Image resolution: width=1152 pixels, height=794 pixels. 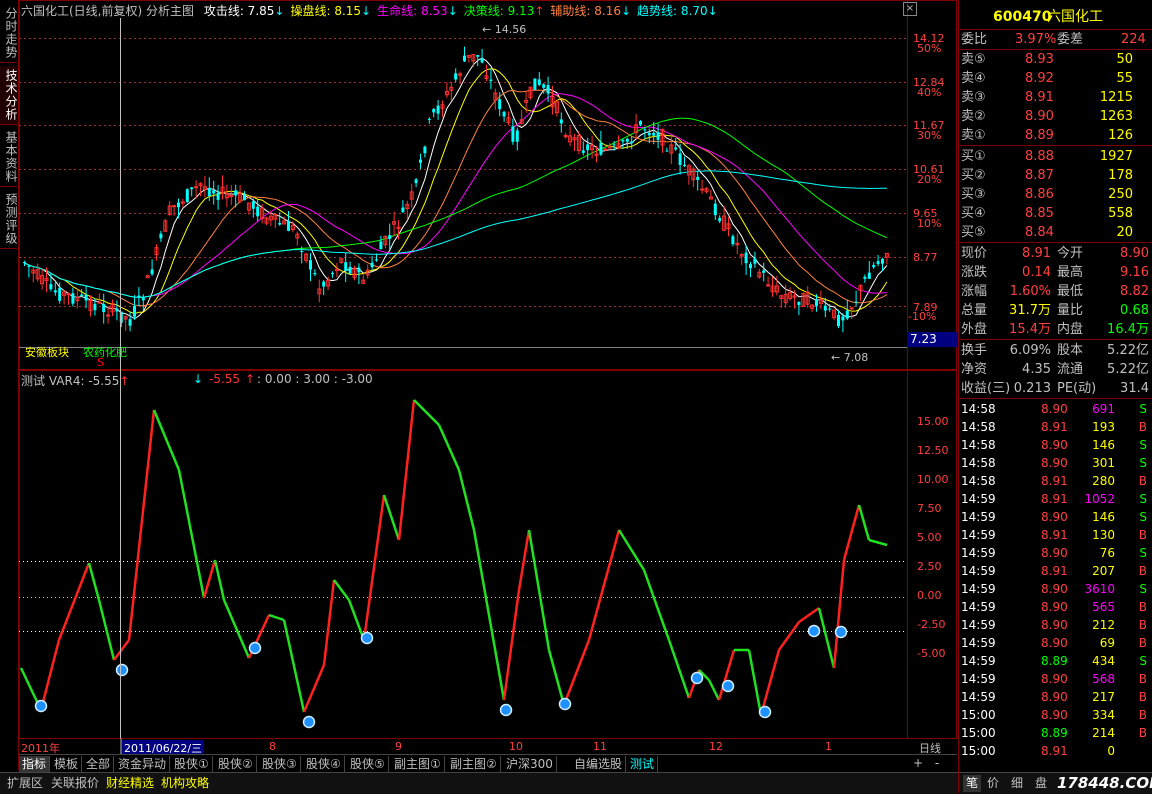 What do you see at coordinates (1054, 661) in the screenshot?
I see `tick-price: 8.89` at bounding box center [1054, 661].